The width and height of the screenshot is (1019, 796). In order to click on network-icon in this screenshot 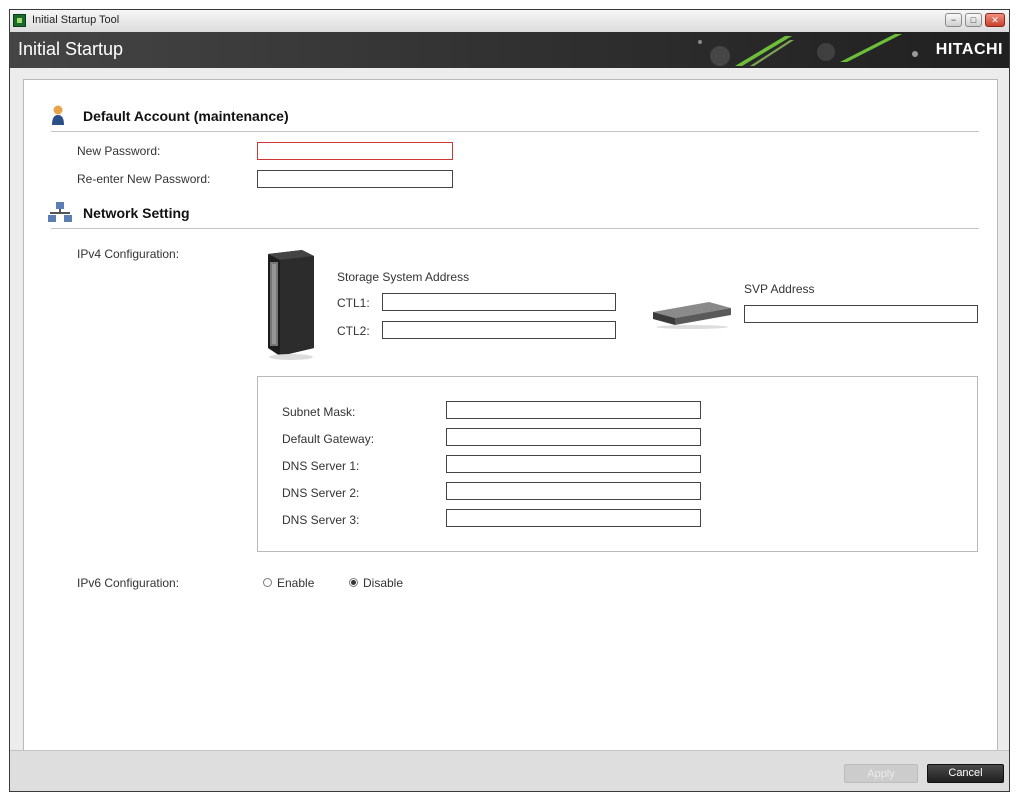, I will do `click(60, 212)`.